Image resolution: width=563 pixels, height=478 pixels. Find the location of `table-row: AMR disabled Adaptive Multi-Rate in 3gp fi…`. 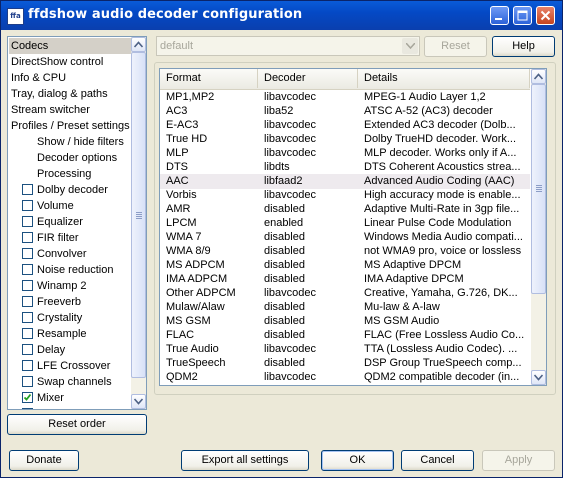

table-row: AMR disabled Adaptive Multi-Rate in 3gp fi… is located at coordinates (345, 209).